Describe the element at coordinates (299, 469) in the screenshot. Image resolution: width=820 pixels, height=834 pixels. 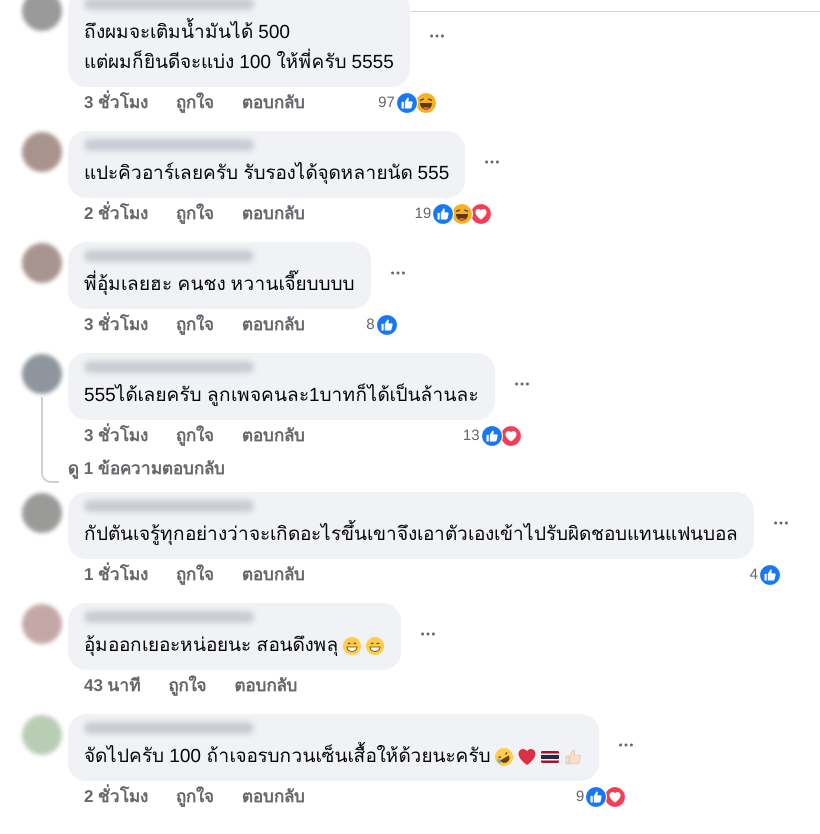
I see `view-replies-link: ดู 1 ข้อความตอบกลับ` at that location.